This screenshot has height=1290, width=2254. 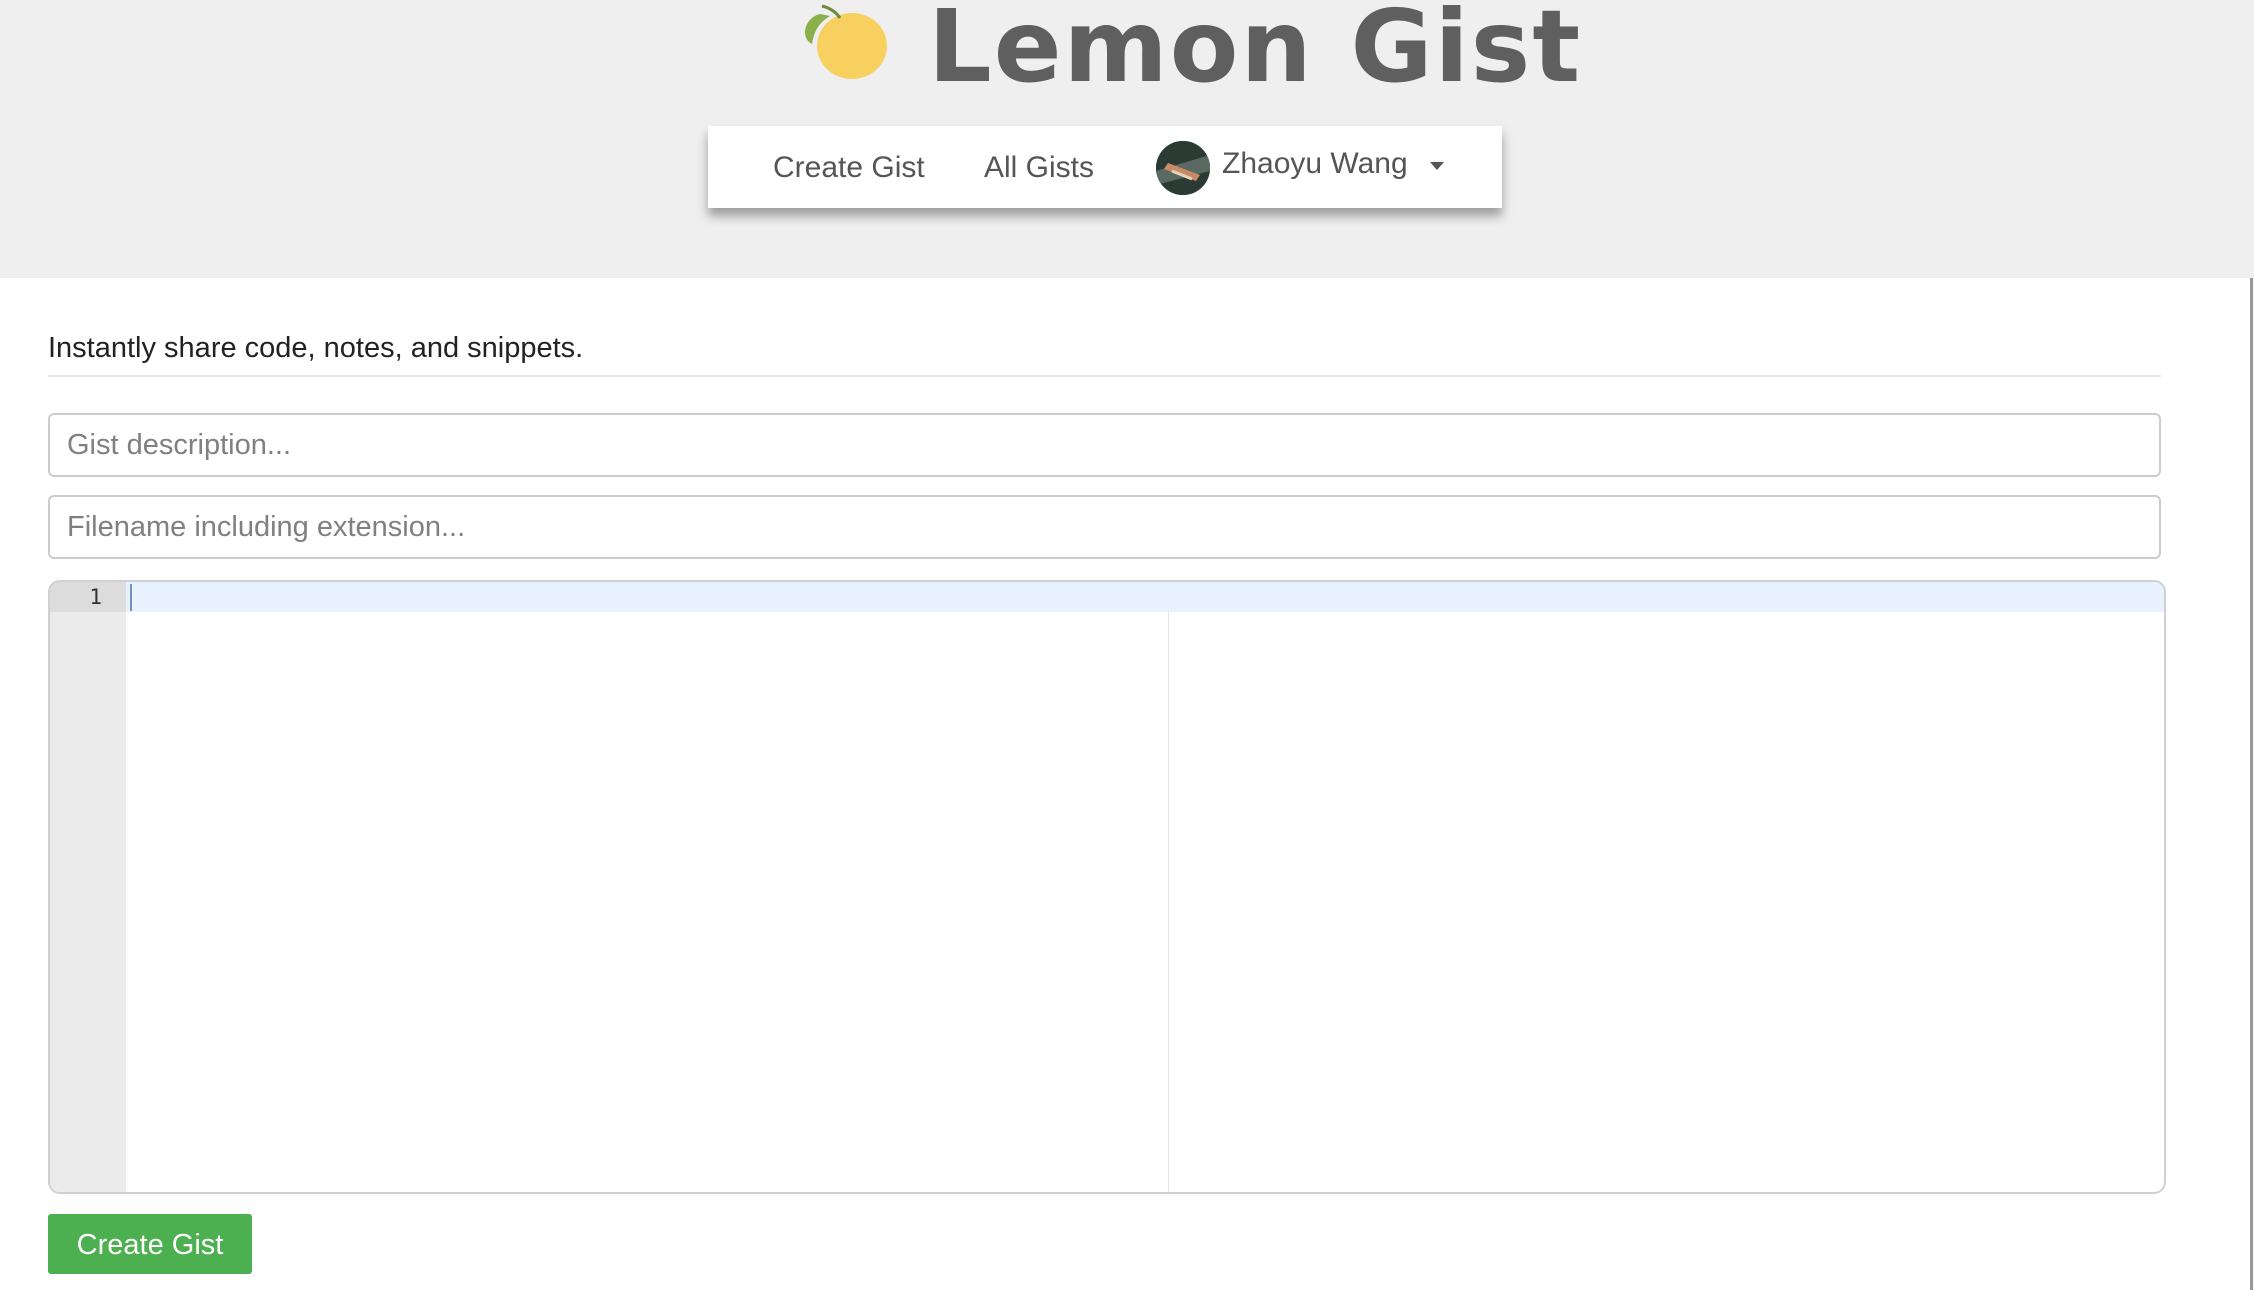 What do you see at coordinates (1255, 52) in the screenshot?
I see `site-title: Lemon Gist` at bounding box center [1255, 52].